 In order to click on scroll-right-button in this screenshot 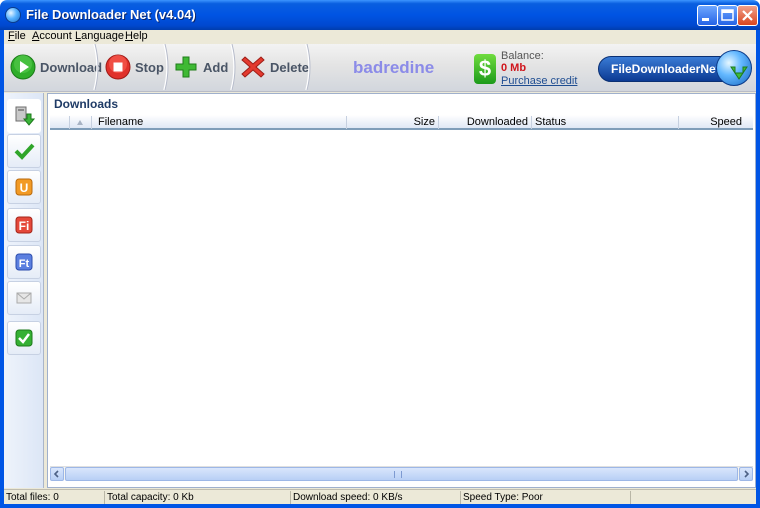, I will do `click(746, 474)`.